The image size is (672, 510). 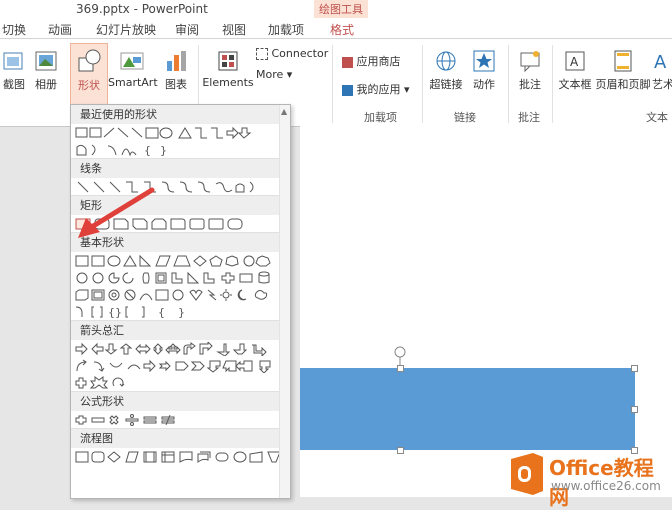 What do you see at coordinates (400, 450) in the screenshot?
I see `resize-handle-bottom` at bounding box center [400, 450].